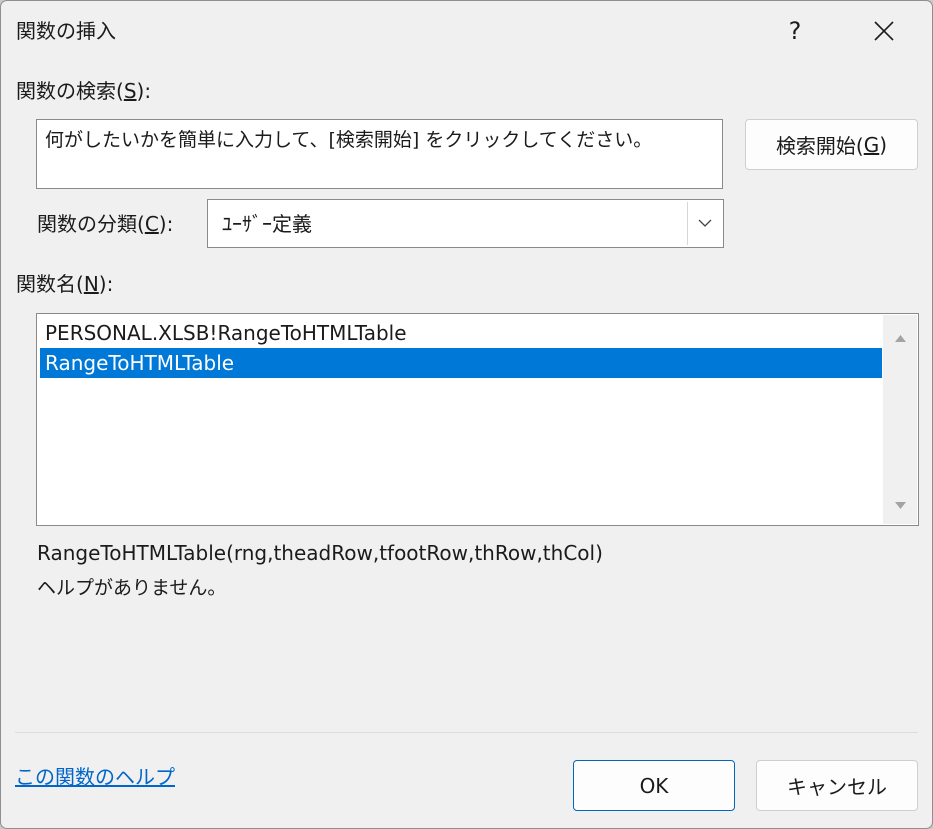 The height and width of the screenshot is (829, 933). What do you see at coordinates (349, 140) in the screenshot?
I see `search-input-text: 何がしたいかを簡単に入力して、[検索開始] をクリックしてください。` at bounding box center [349, 140].